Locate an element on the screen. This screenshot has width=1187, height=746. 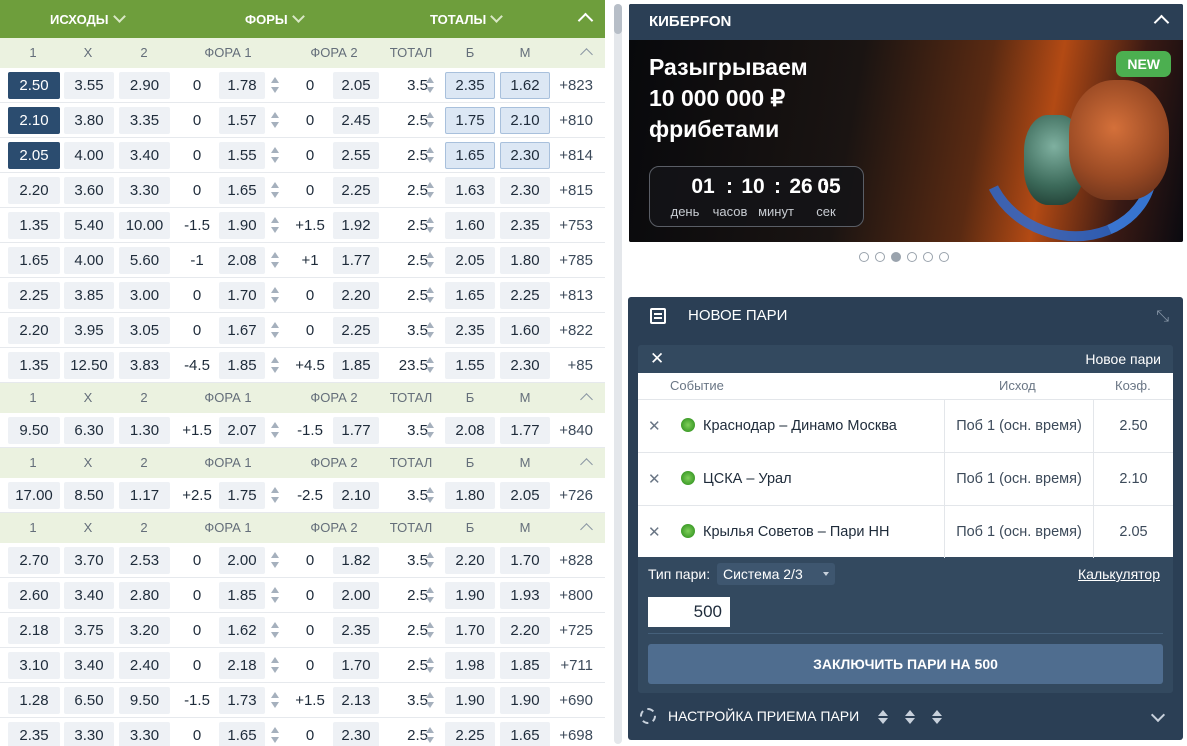
sort-icon is located at coordinates (910, 717).